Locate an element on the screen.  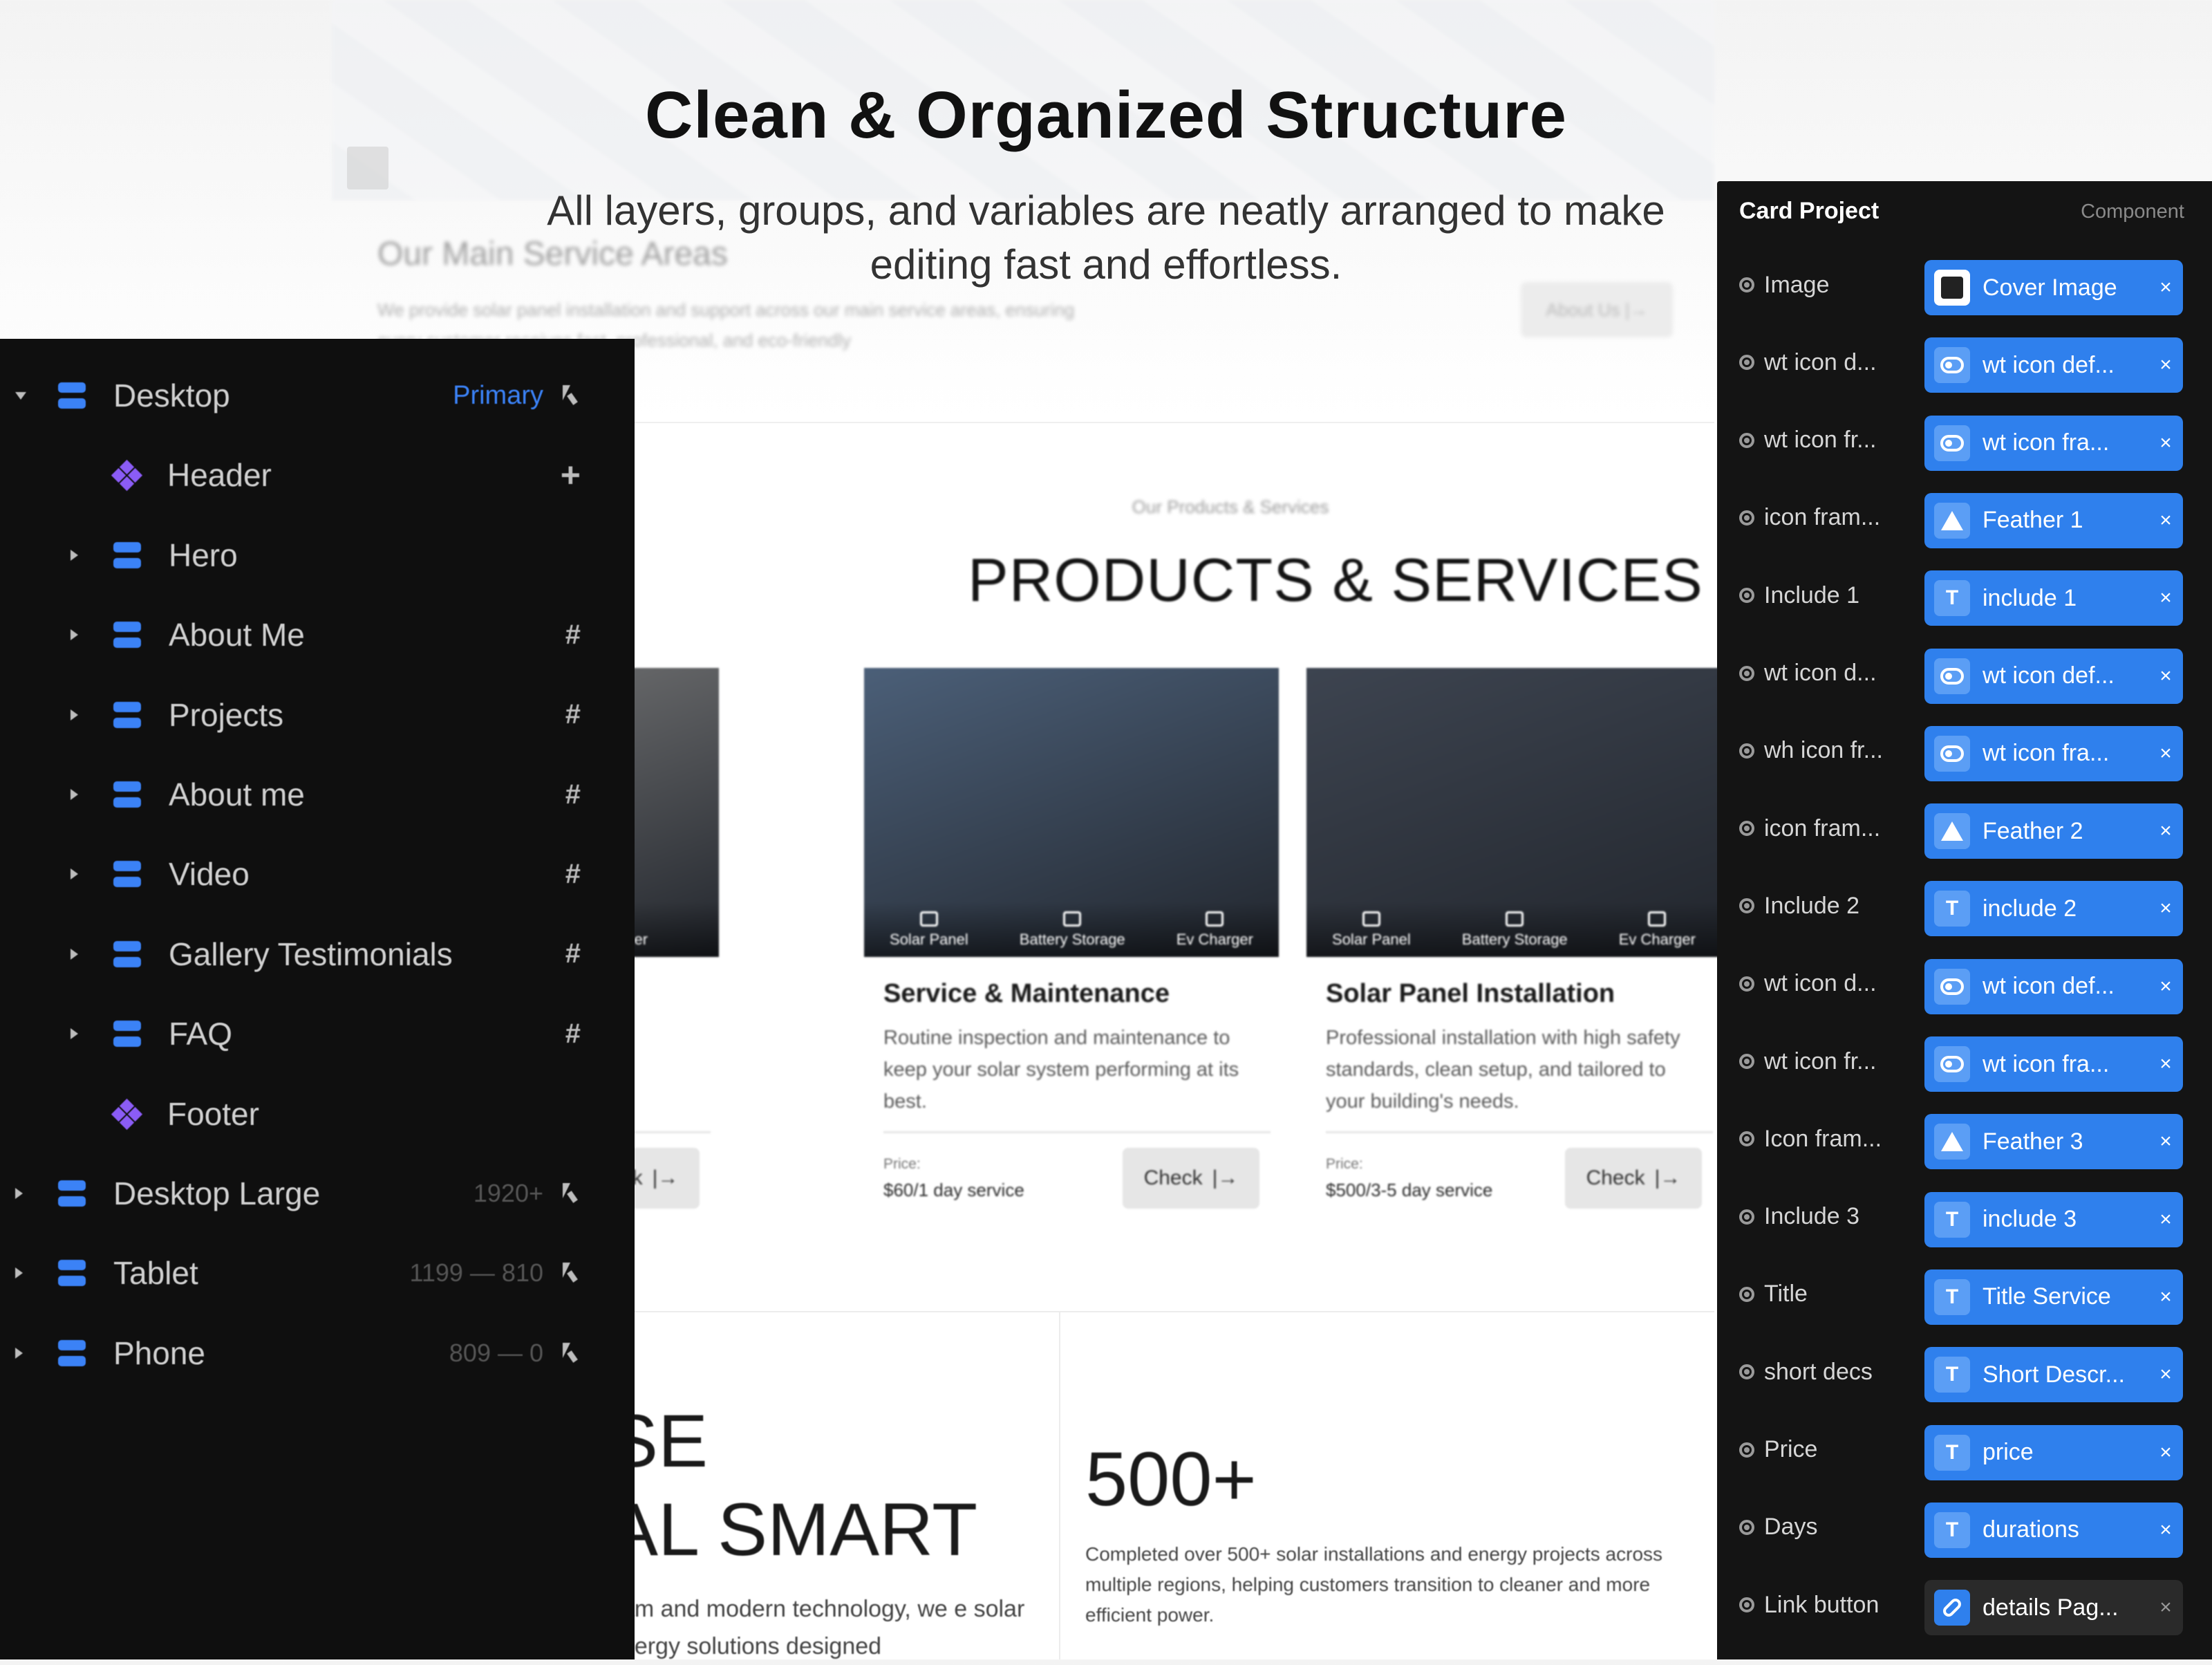
property-value-pill: Tinclude 1 × is located at coordinates (2053, 598).